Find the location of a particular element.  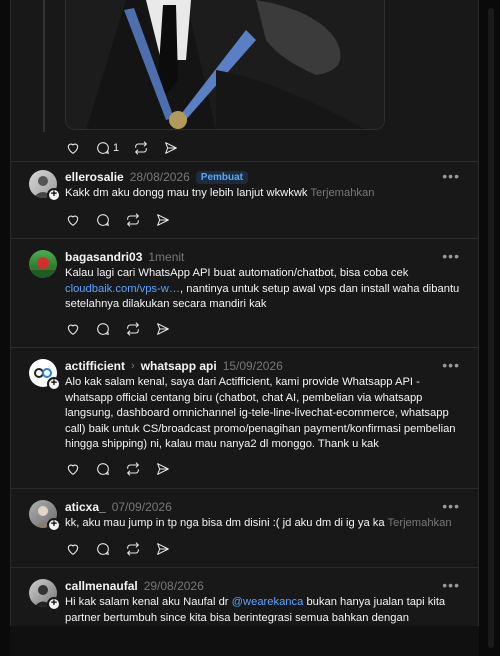

bottom-overlay is located at coordinates (244, 641).